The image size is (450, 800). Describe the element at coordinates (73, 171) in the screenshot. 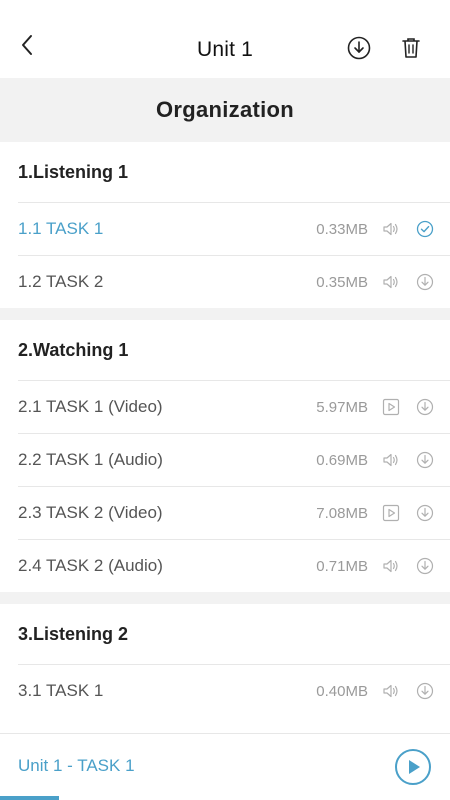

I see `group-title: 1.Listening 1` at that location.